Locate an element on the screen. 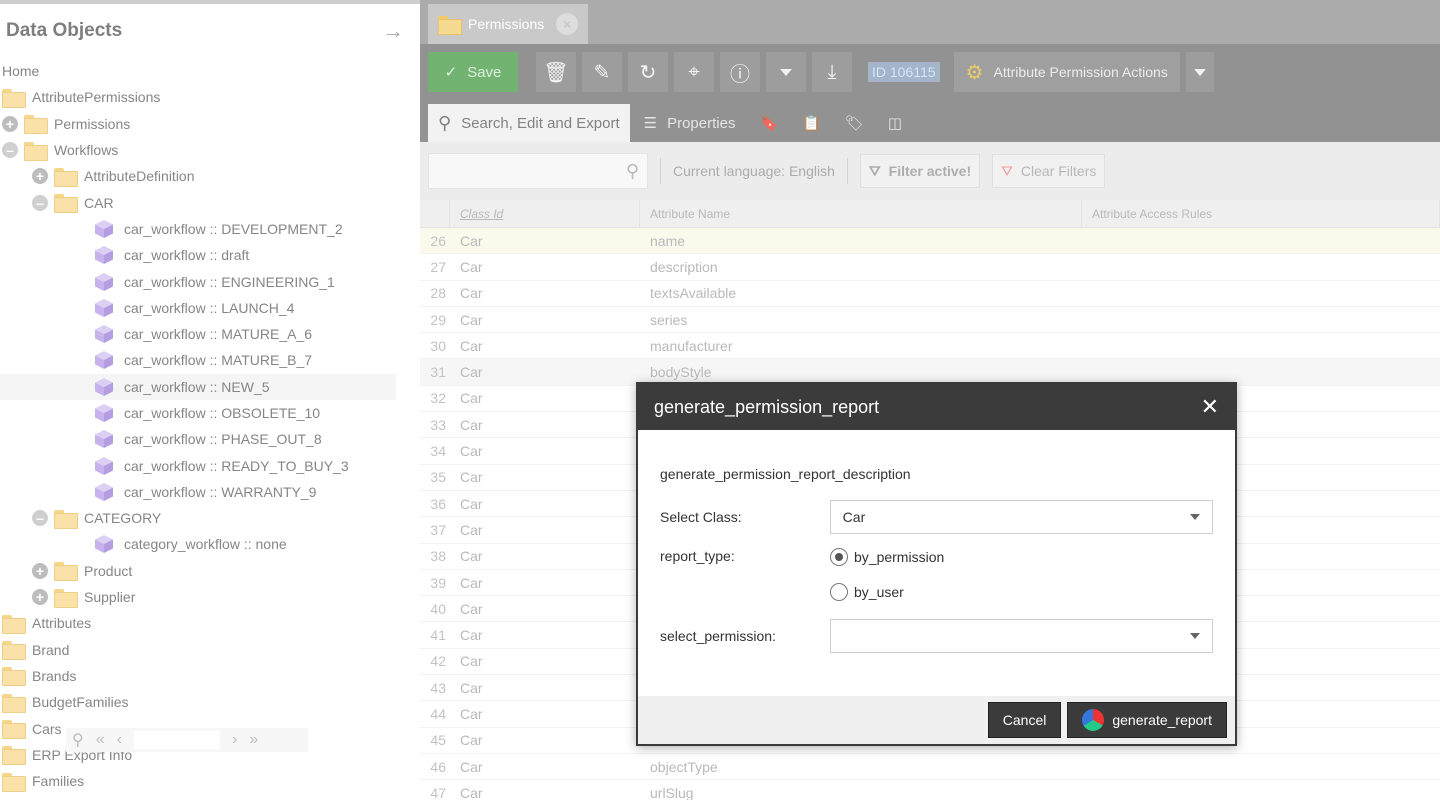  tree-item: Brand is located at coordinates (210, 650).